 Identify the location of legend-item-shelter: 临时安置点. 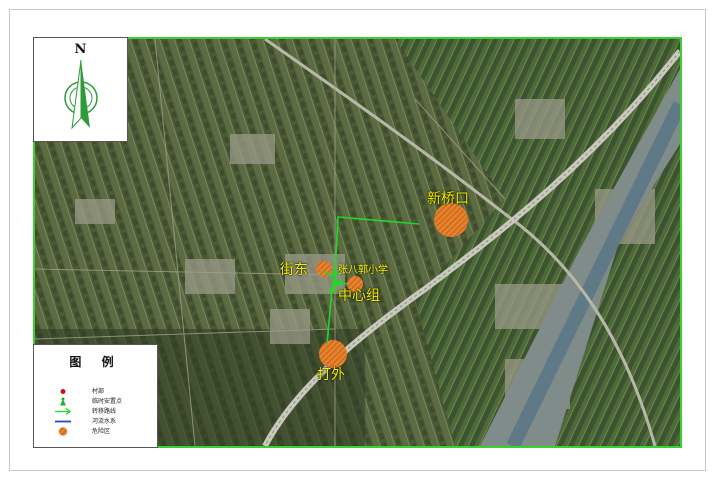
(102, 401).